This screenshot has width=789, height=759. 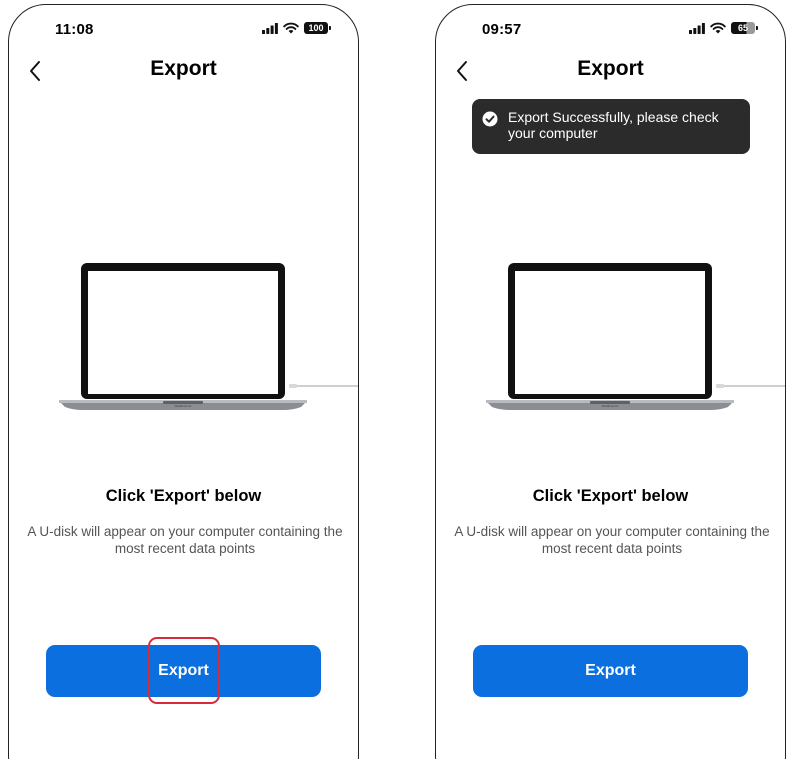 I want to click on battery-icon: 65, so click(x=744, y=28).